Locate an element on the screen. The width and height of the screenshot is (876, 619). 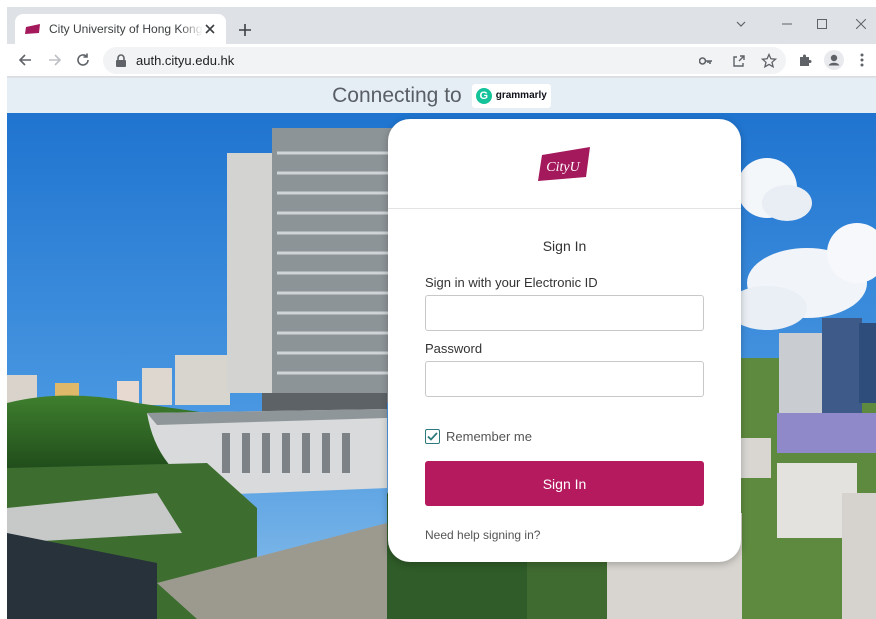
sign-in-button: Sign In is located at coordinates (564, 483).